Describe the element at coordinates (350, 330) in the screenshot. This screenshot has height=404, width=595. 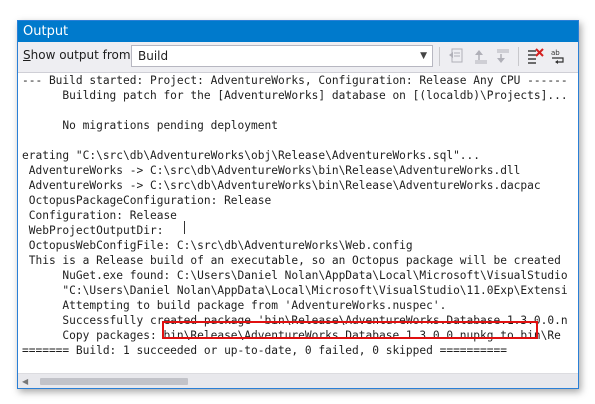
I see `highlight-box` at that location.